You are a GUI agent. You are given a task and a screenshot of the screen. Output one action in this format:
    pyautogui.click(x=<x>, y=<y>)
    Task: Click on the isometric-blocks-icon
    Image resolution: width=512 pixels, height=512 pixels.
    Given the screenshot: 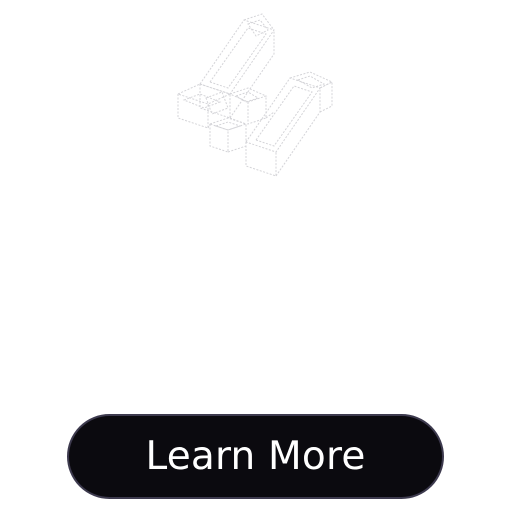 What is the action you would take?
    pyautogui.click(x=255, y=95)
    